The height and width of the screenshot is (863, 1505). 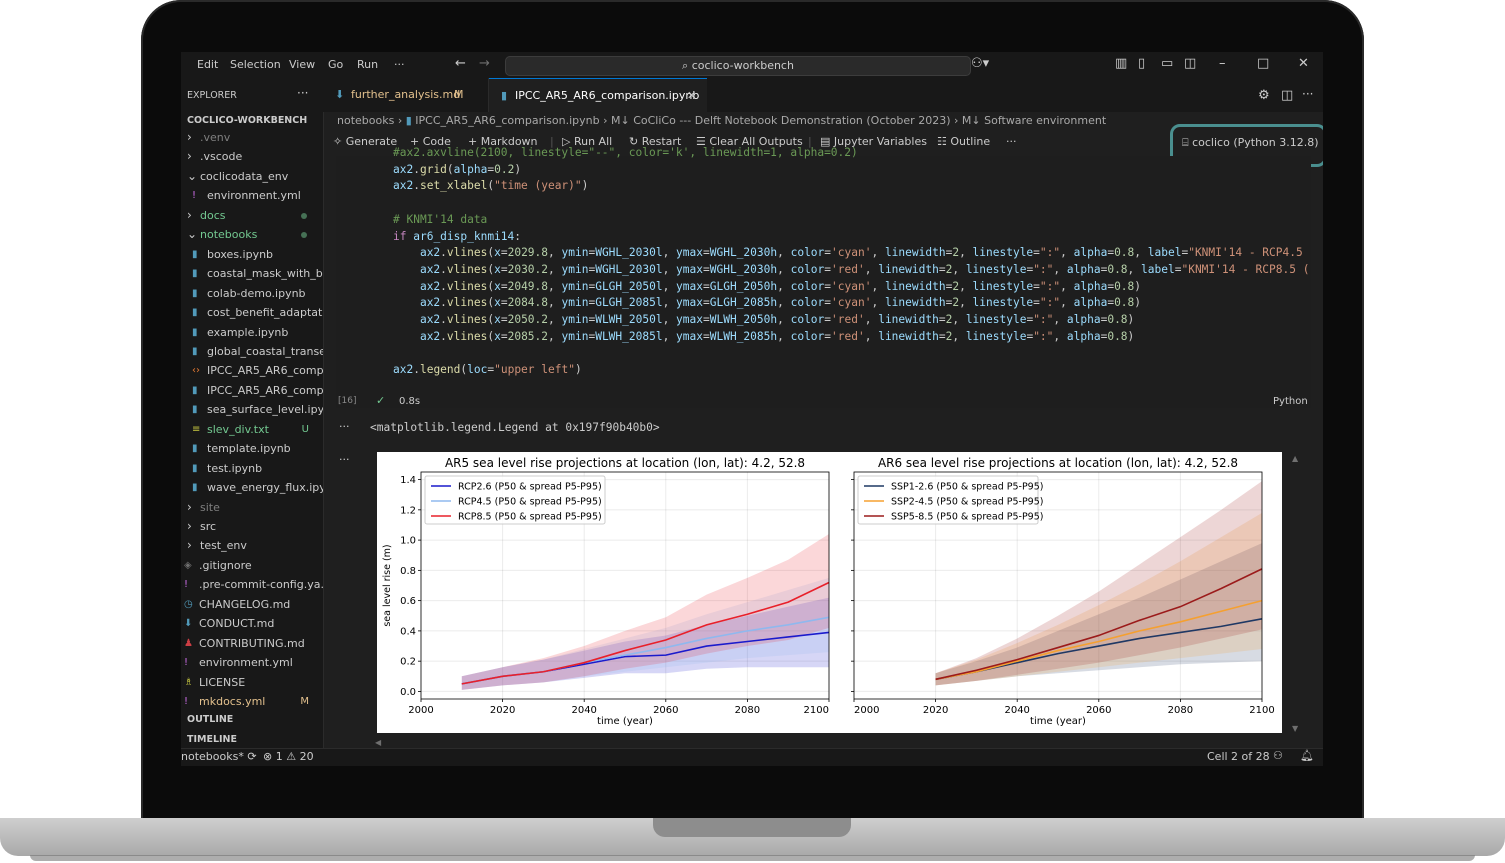 What do you see at coordinates (367, 64) in the screenshot?
I see `menu-run: Run` at bounding box center [367, 64].